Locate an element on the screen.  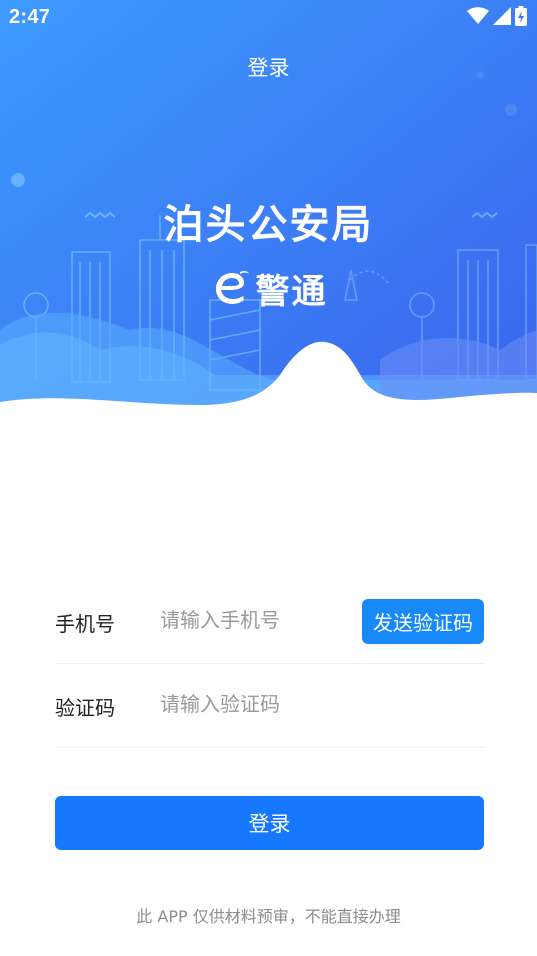
code-row: 验证码 is located at coordinates (269, 706).